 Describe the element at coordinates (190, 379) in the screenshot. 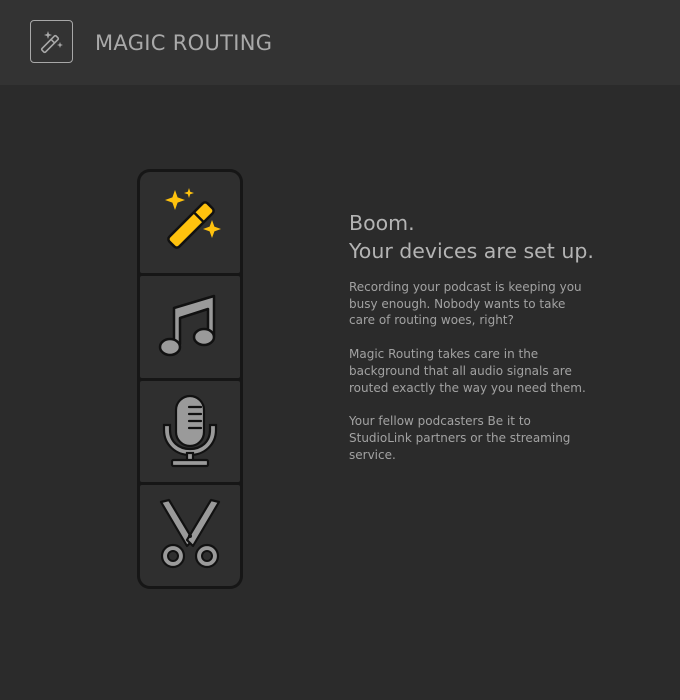

I see `tool-selector` at that location.